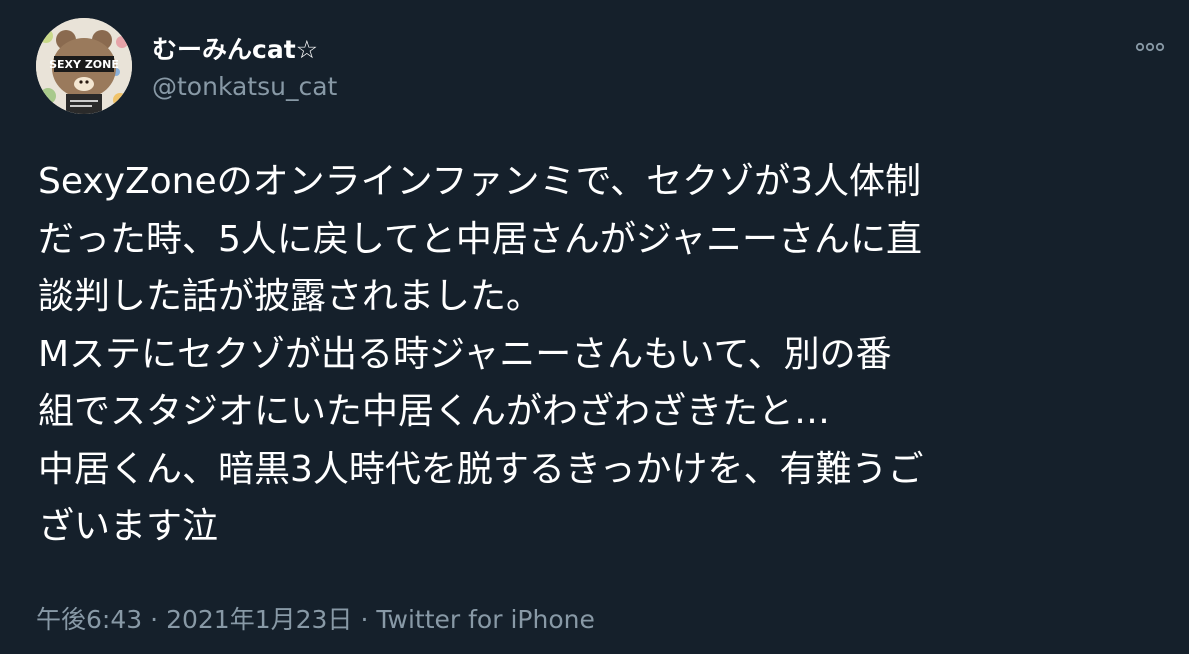  What do you see at coordinates (259, 619) in the screenshot?
I see `tweet-date: 2021年1月23日` at bounding box center [259, 619].